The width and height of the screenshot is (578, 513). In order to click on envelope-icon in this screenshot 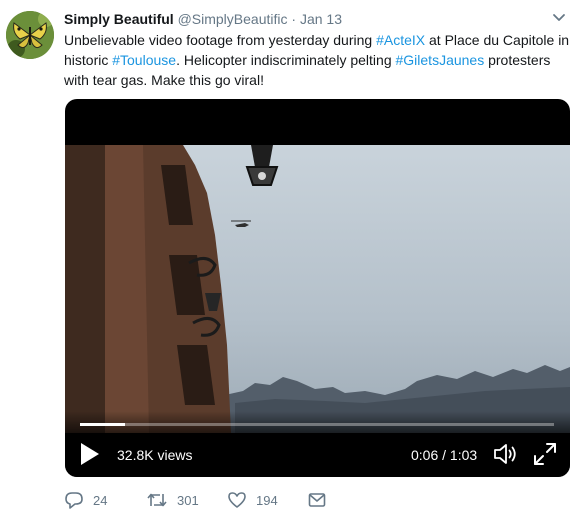, I will do `click(317, 500)`.